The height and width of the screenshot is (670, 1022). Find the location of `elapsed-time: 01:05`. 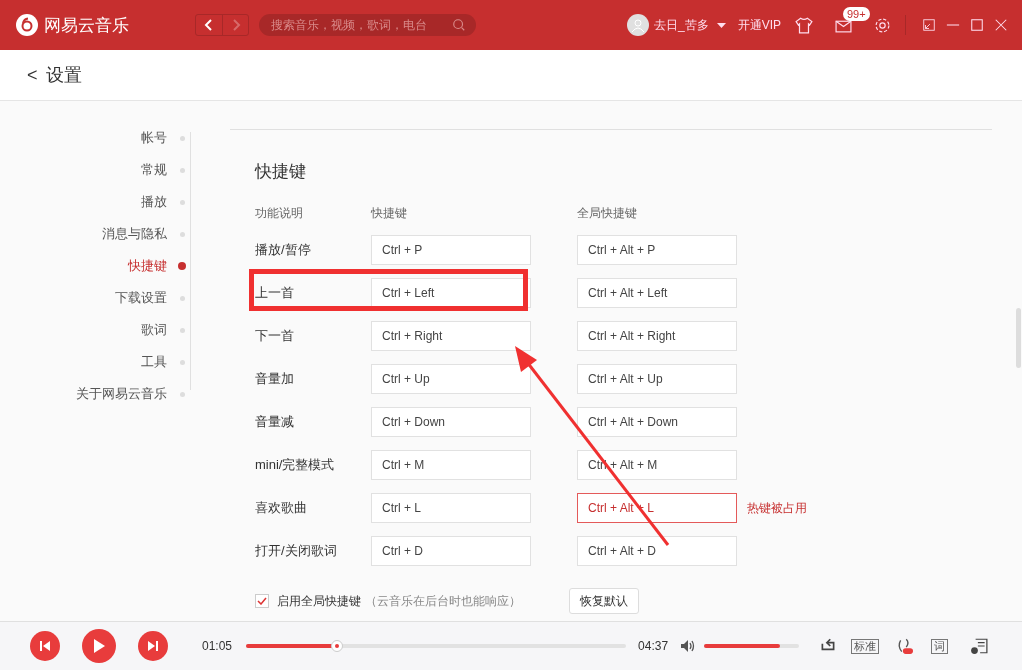

elapsed-time: 01:05 is located at coordinates (217, 646).